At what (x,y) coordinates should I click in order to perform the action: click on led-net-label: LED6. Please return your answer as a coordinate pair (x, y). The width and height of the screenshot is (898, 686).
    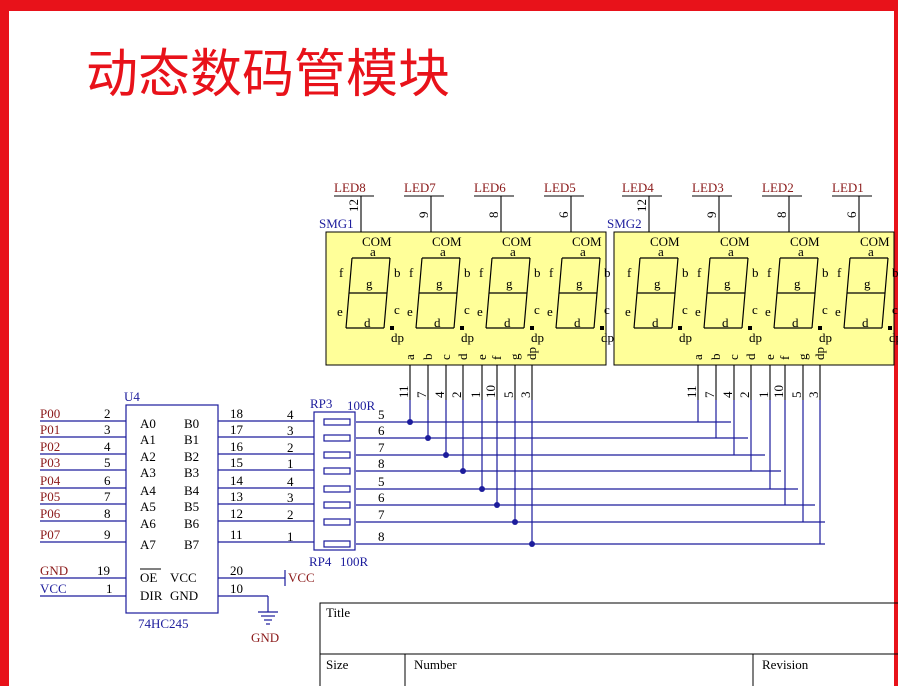
    Looking at the image, I should click on (490, 187).